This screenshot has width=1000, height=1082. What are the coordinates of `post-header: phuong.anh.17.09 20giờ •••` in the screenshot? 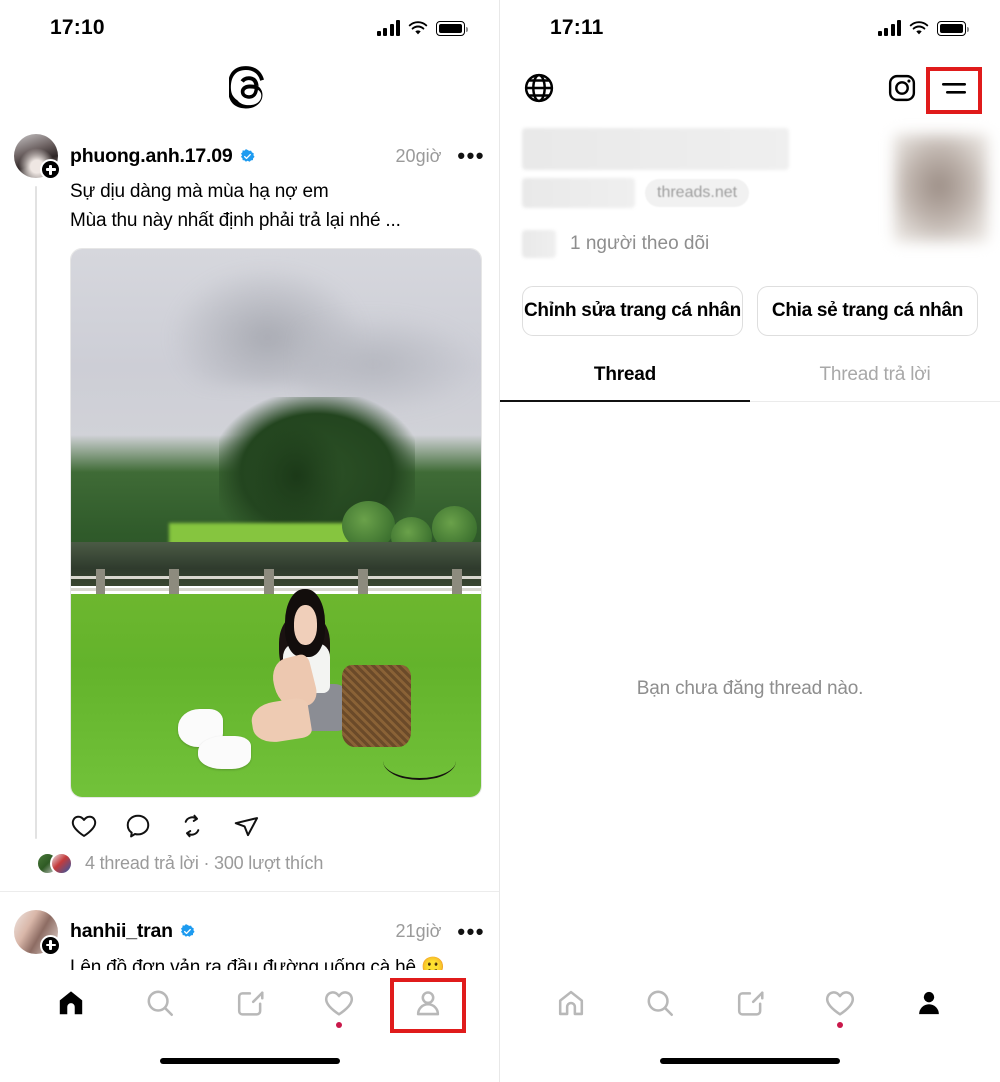 It's located at (249, 152).